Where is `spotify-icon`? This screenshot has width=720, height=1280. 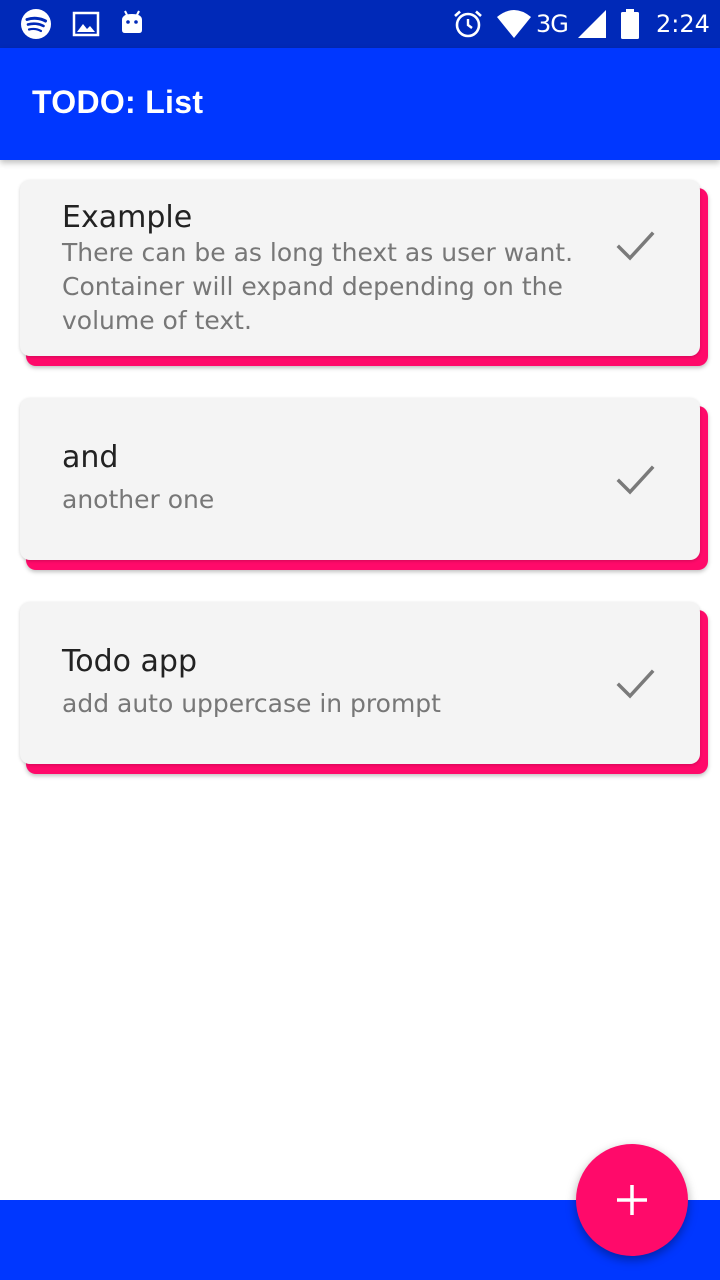
spotify-icon is located at coordinates (36, 24).